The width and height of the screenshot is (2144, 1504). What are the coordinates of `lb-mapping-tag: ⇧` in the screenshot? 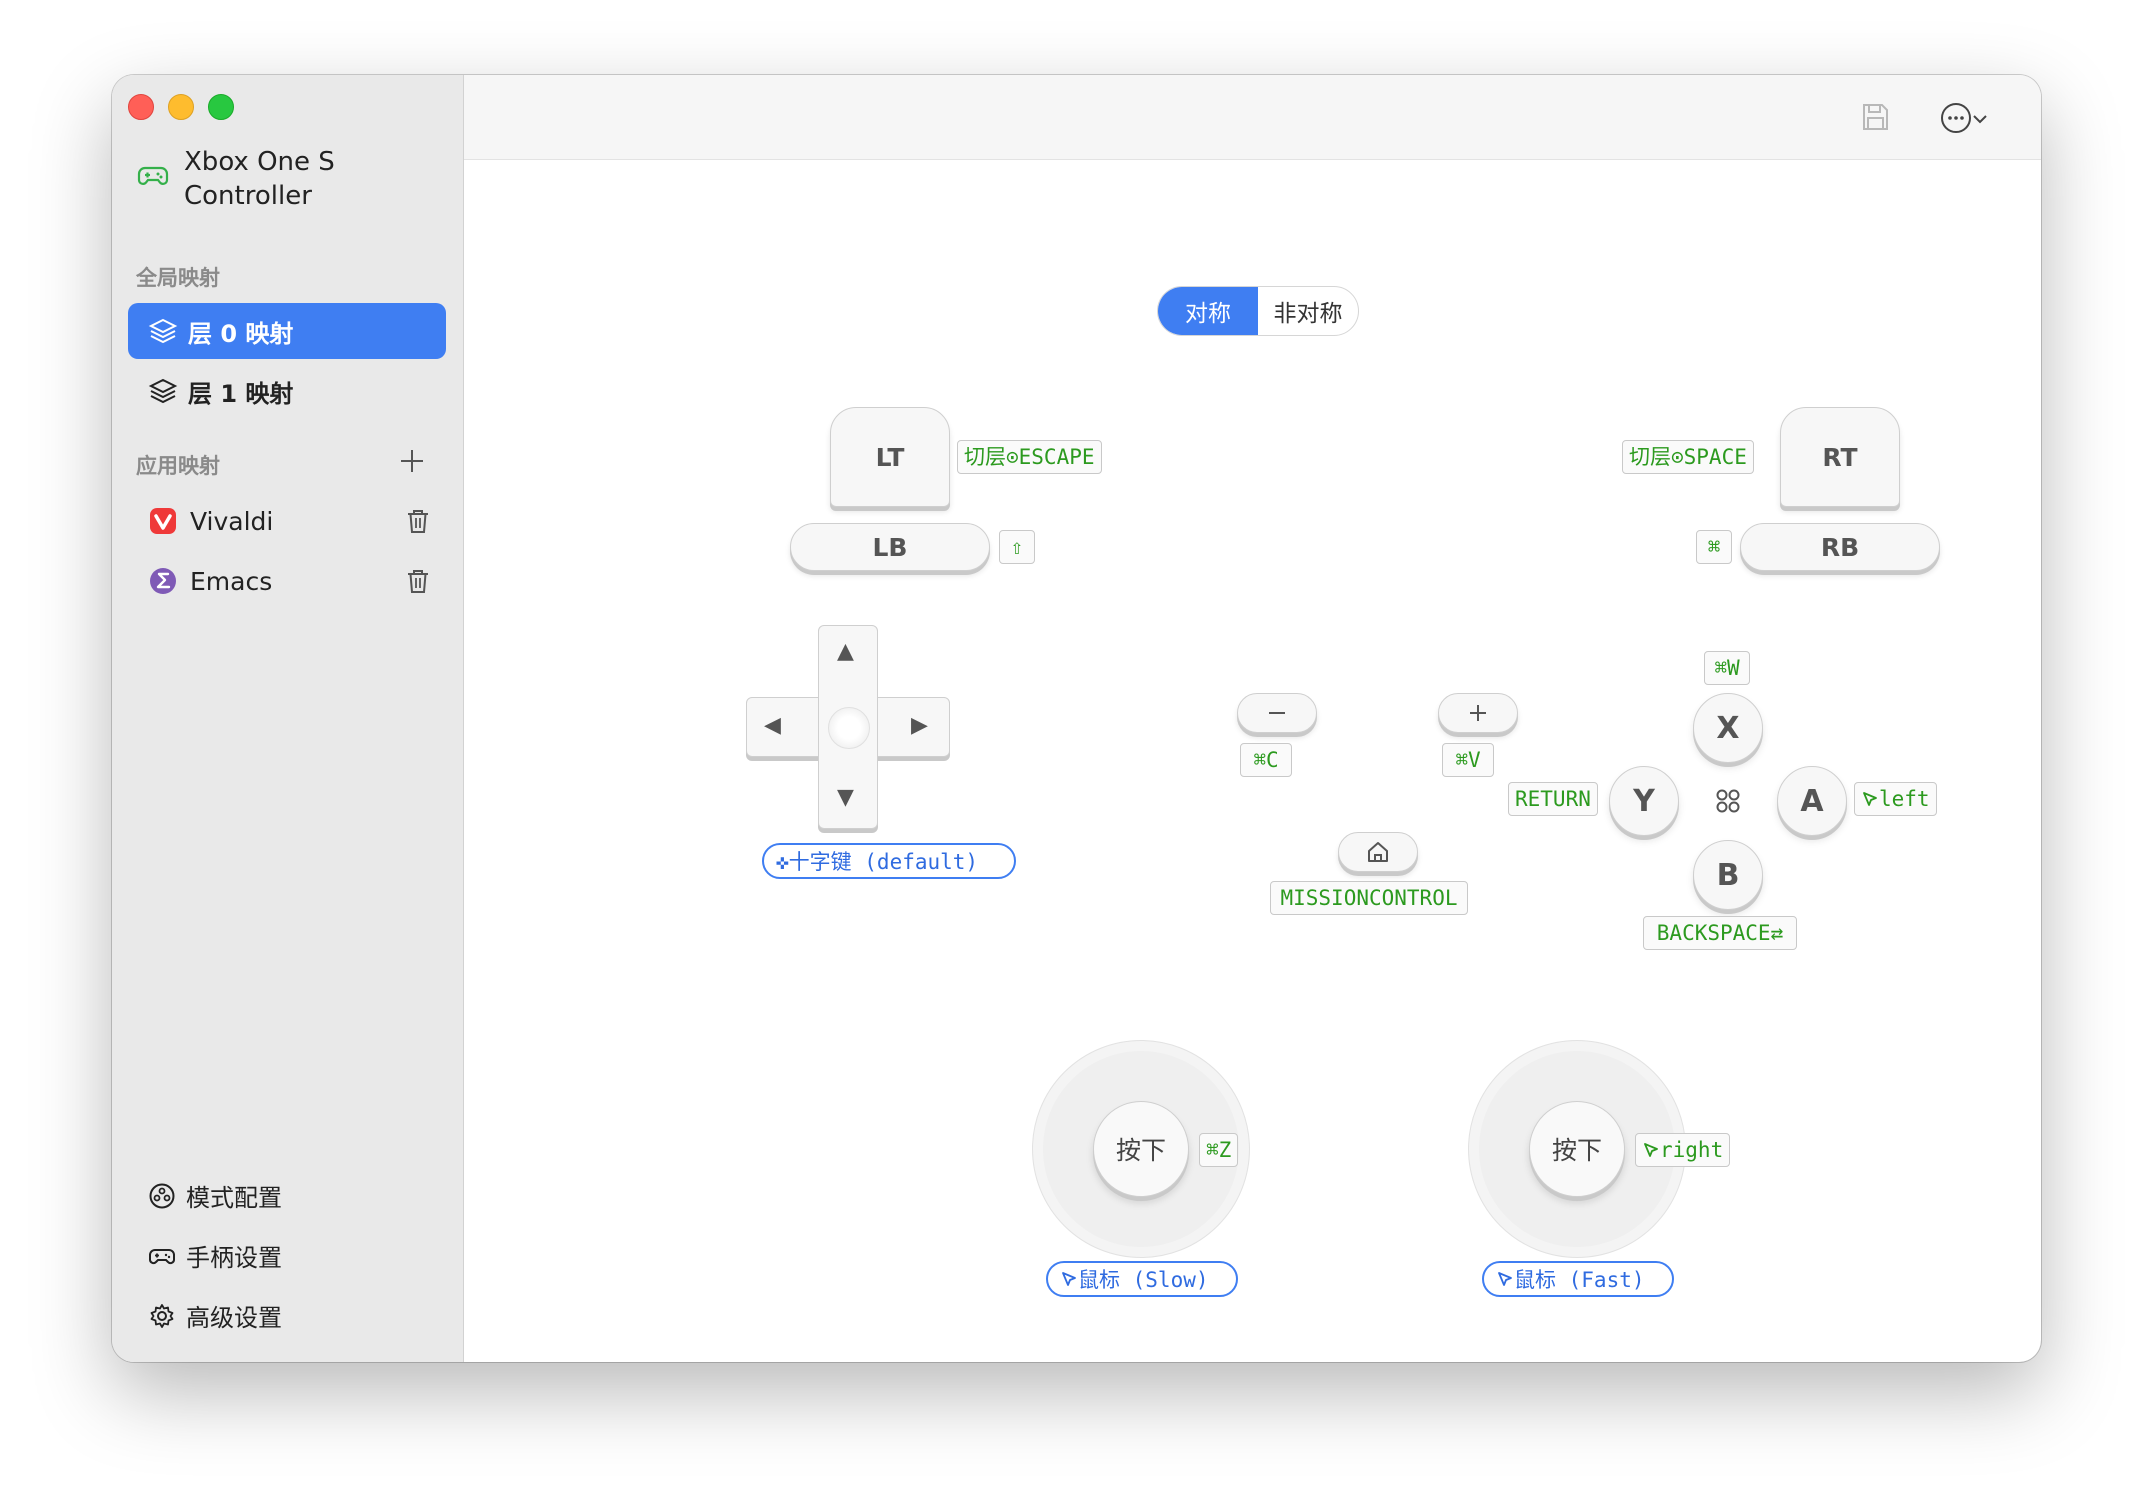 It's located at (1017, 547).